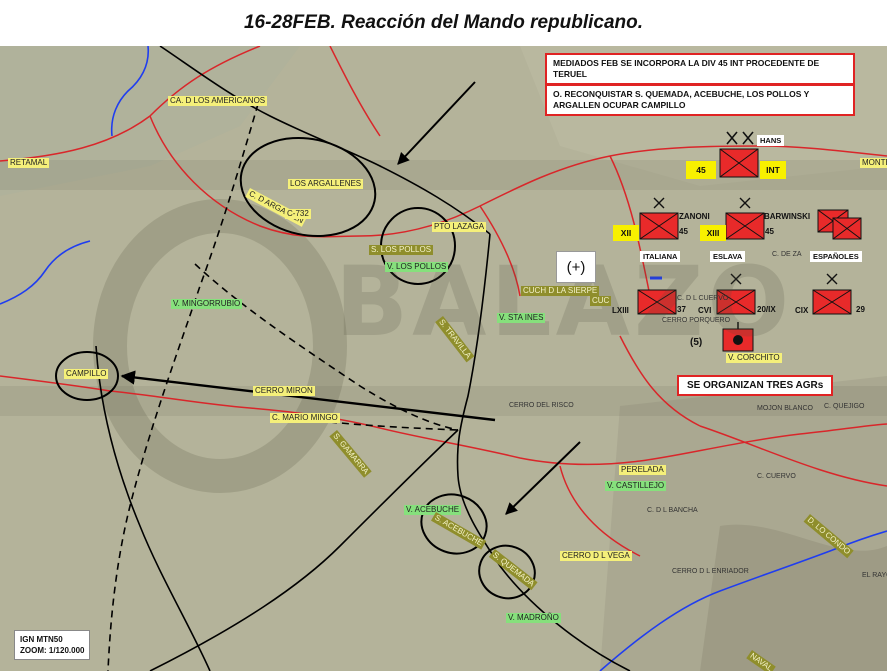 The height and width of the screenshot is (671, 887). What do you see at coordinates (787, 216) in the screenshot?
I see `unit-label-barwinski: BARWINSKI` at bounding box center [787, 216].